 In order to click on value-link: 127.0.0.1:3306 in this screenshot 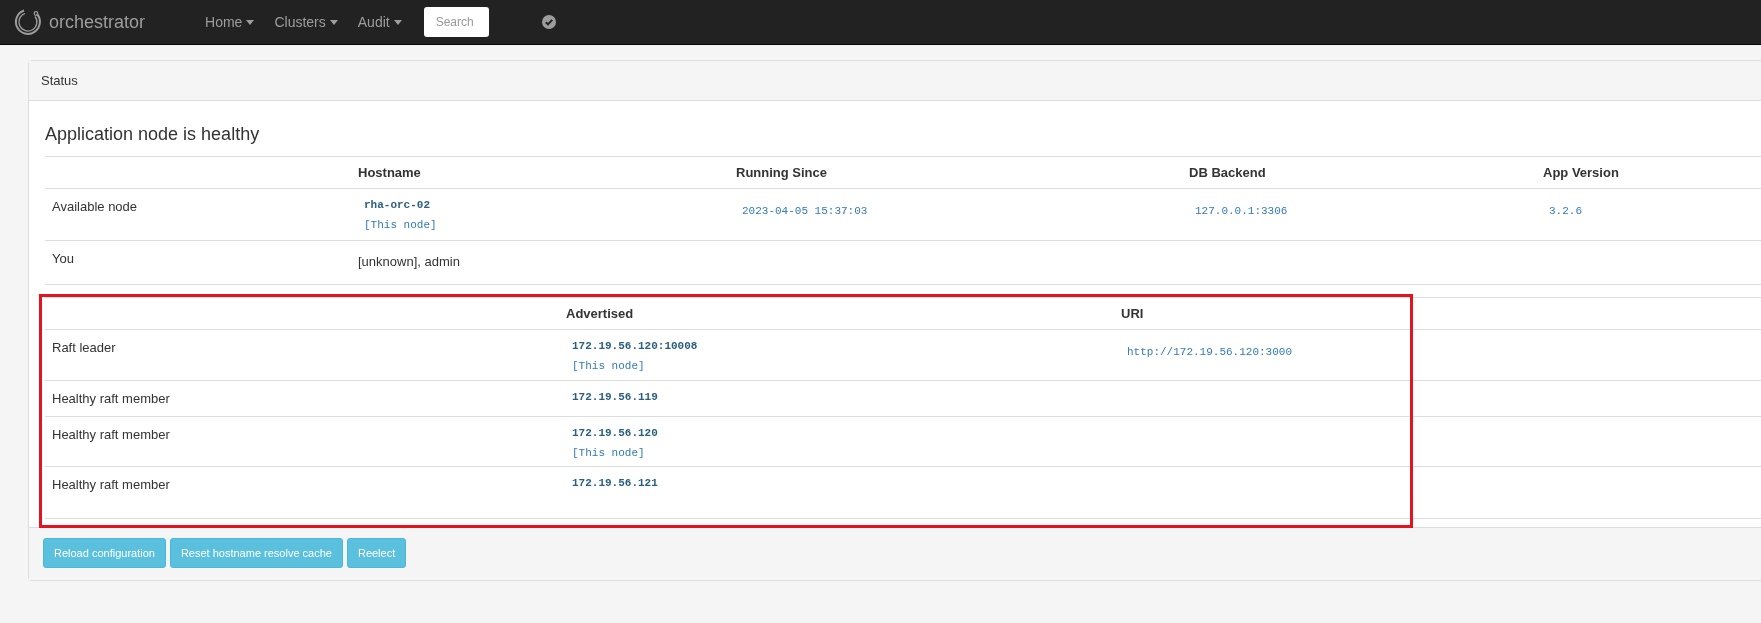, I will do `click(1238, 211)`.